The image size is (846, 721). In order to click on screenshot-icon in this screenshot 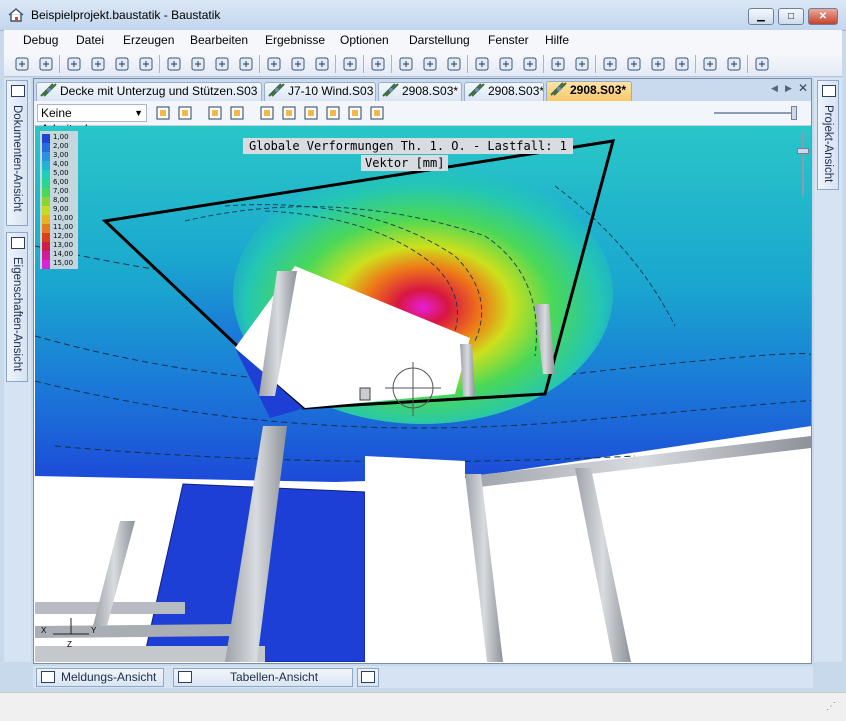, I will do `click(198, 64)`.